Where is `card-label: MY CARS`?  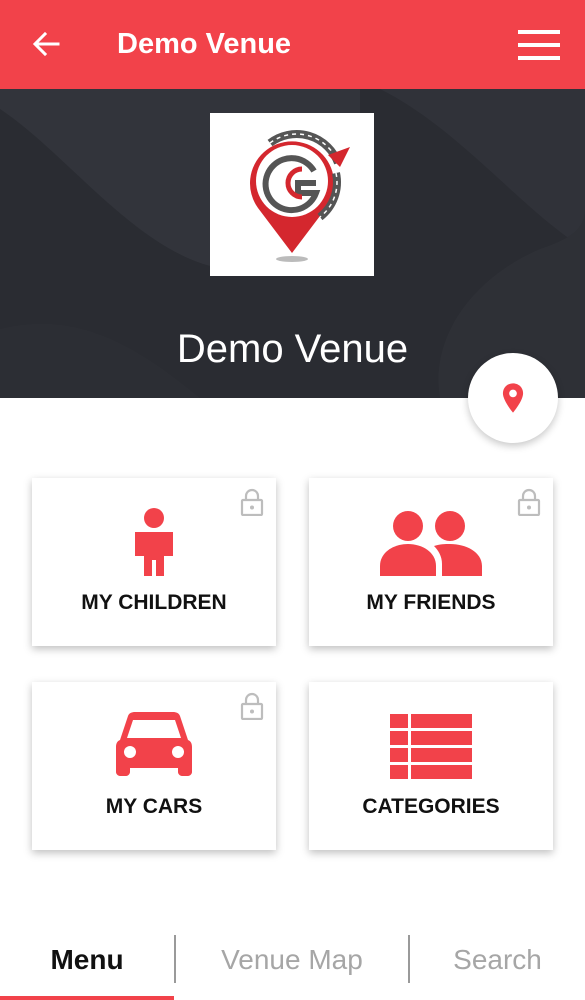 card-label: MY CARS is located at coordinates (154, 806).